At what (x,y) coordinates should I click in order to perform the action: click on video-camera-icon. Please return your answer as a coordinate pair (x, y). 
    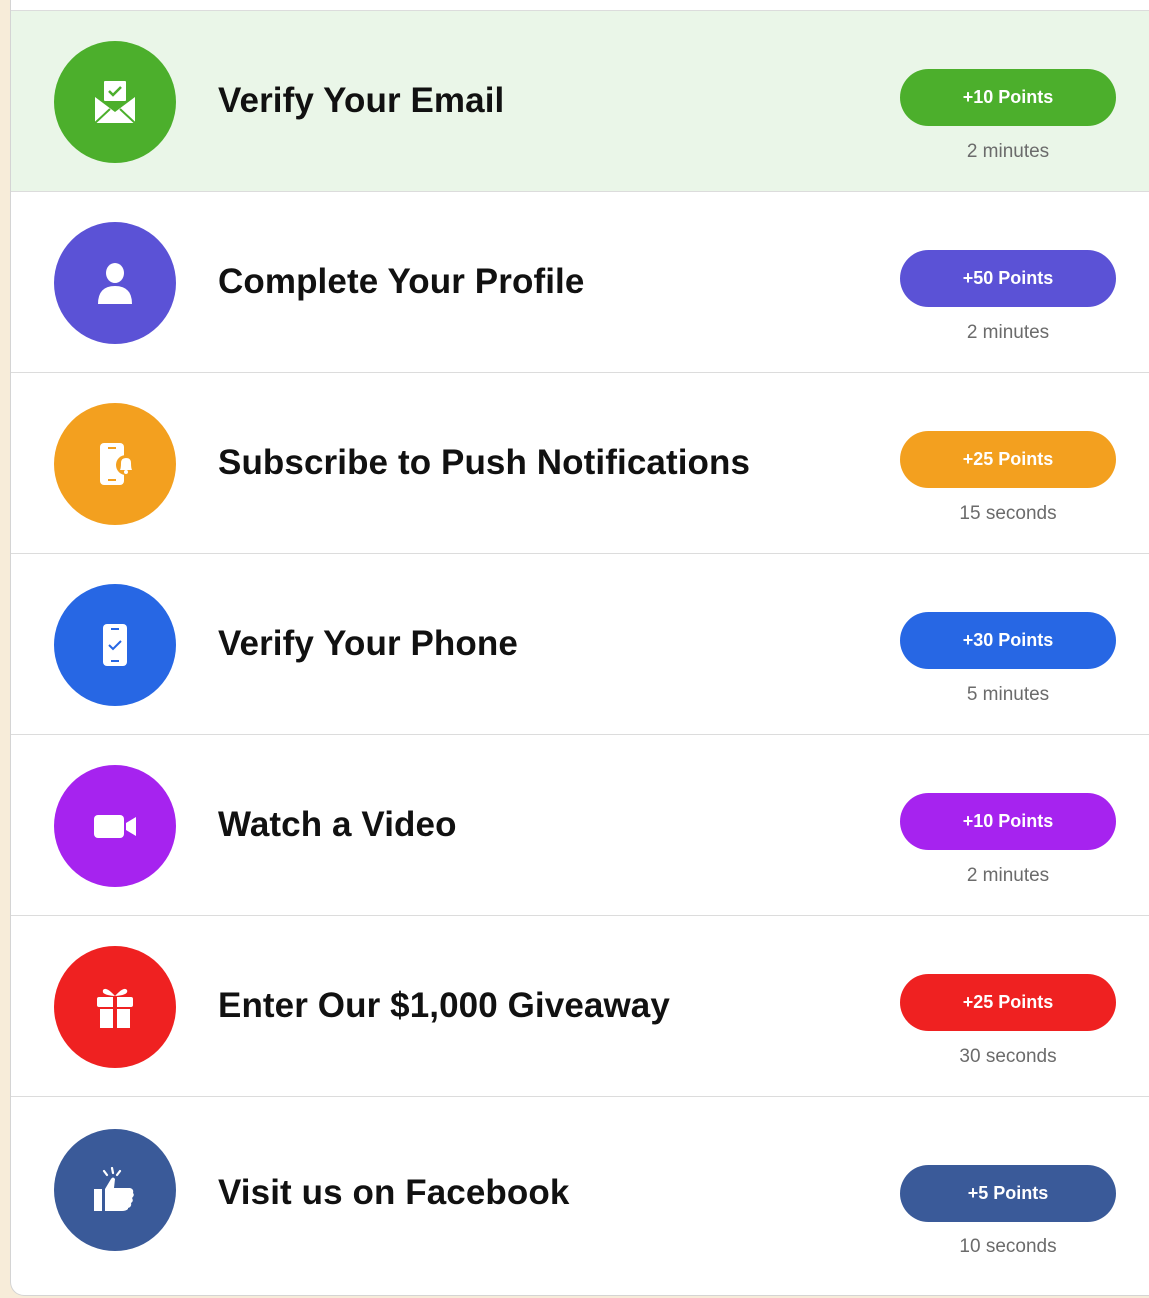
    Looking at the image, I should click on (115, 826).